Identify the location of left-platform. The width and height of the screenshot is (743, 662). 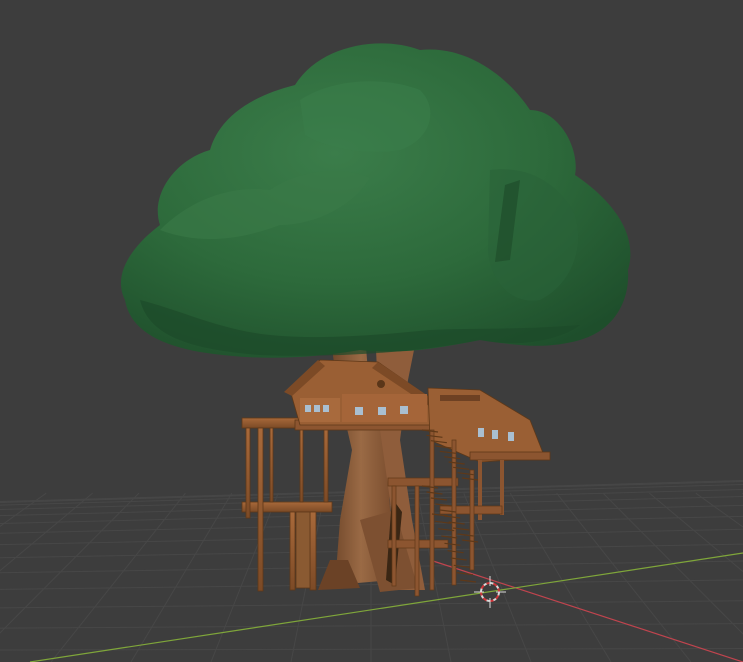
(287, 504).